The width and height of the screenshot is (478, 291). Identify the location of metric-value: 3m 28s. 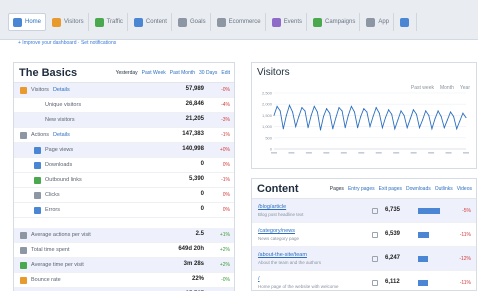
(193, 264).